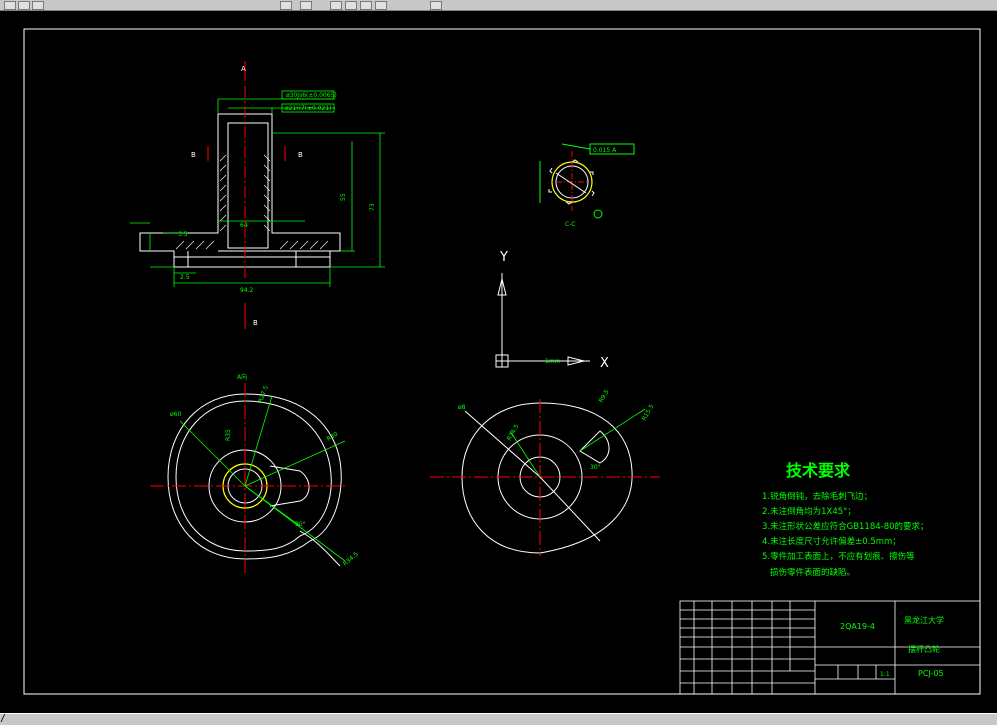 Image resolution: width=997 pixels, height=725 pixels. What do you see at coordinates (812, 572) in the screenshot?
I see `tech-line: 损伤零件表面的缺陷。` at bounding box center [812, 572].